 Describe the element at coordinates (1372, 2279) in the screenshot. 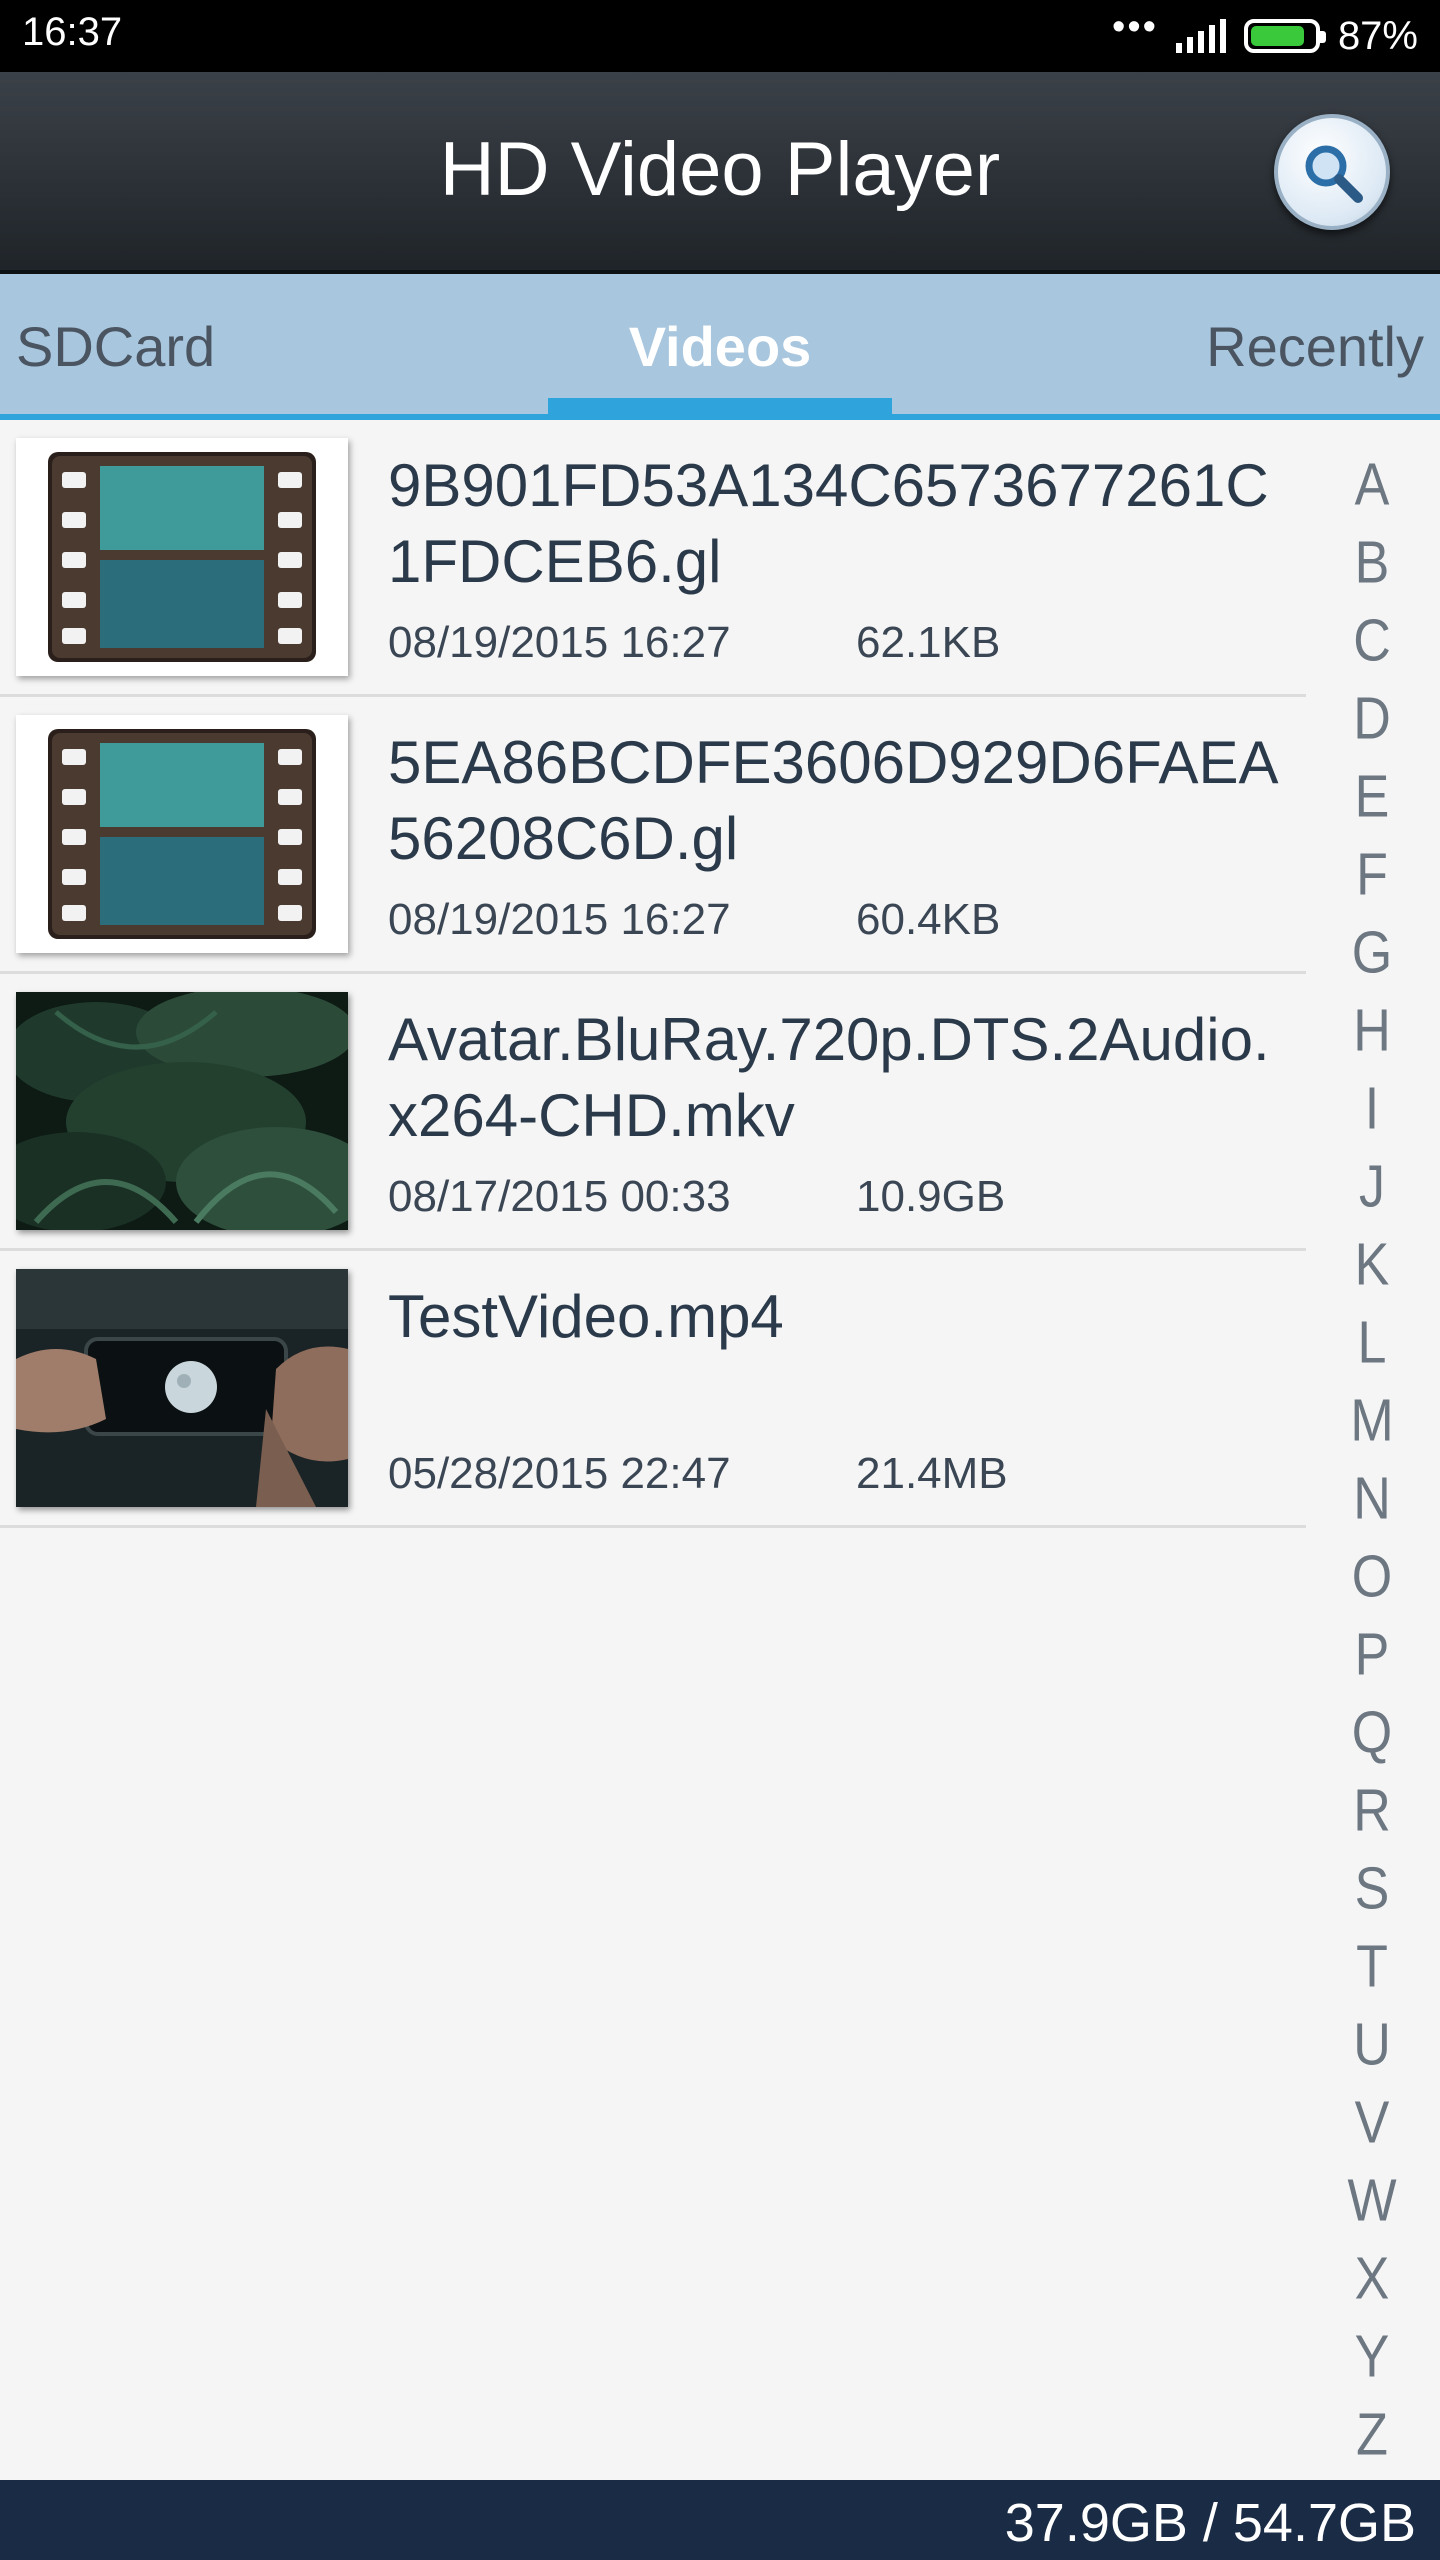

I see `alpha-letter: X` at that location.